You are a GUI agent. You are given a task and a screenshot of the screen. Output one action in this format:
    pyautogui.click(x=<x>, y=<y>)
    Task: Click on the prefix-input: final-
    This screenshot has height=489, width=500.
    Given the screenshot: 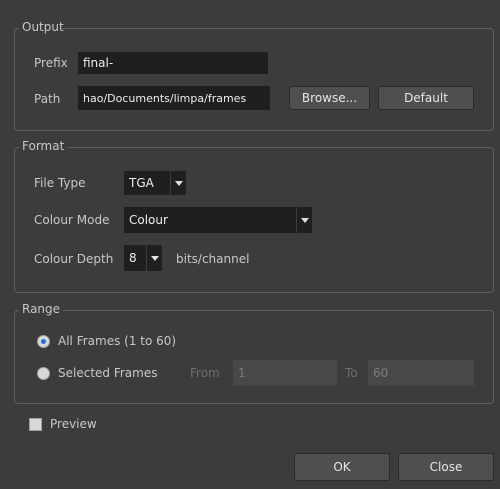 What is the action you would take?
    pyautogui.click(x=173, y=63)
    